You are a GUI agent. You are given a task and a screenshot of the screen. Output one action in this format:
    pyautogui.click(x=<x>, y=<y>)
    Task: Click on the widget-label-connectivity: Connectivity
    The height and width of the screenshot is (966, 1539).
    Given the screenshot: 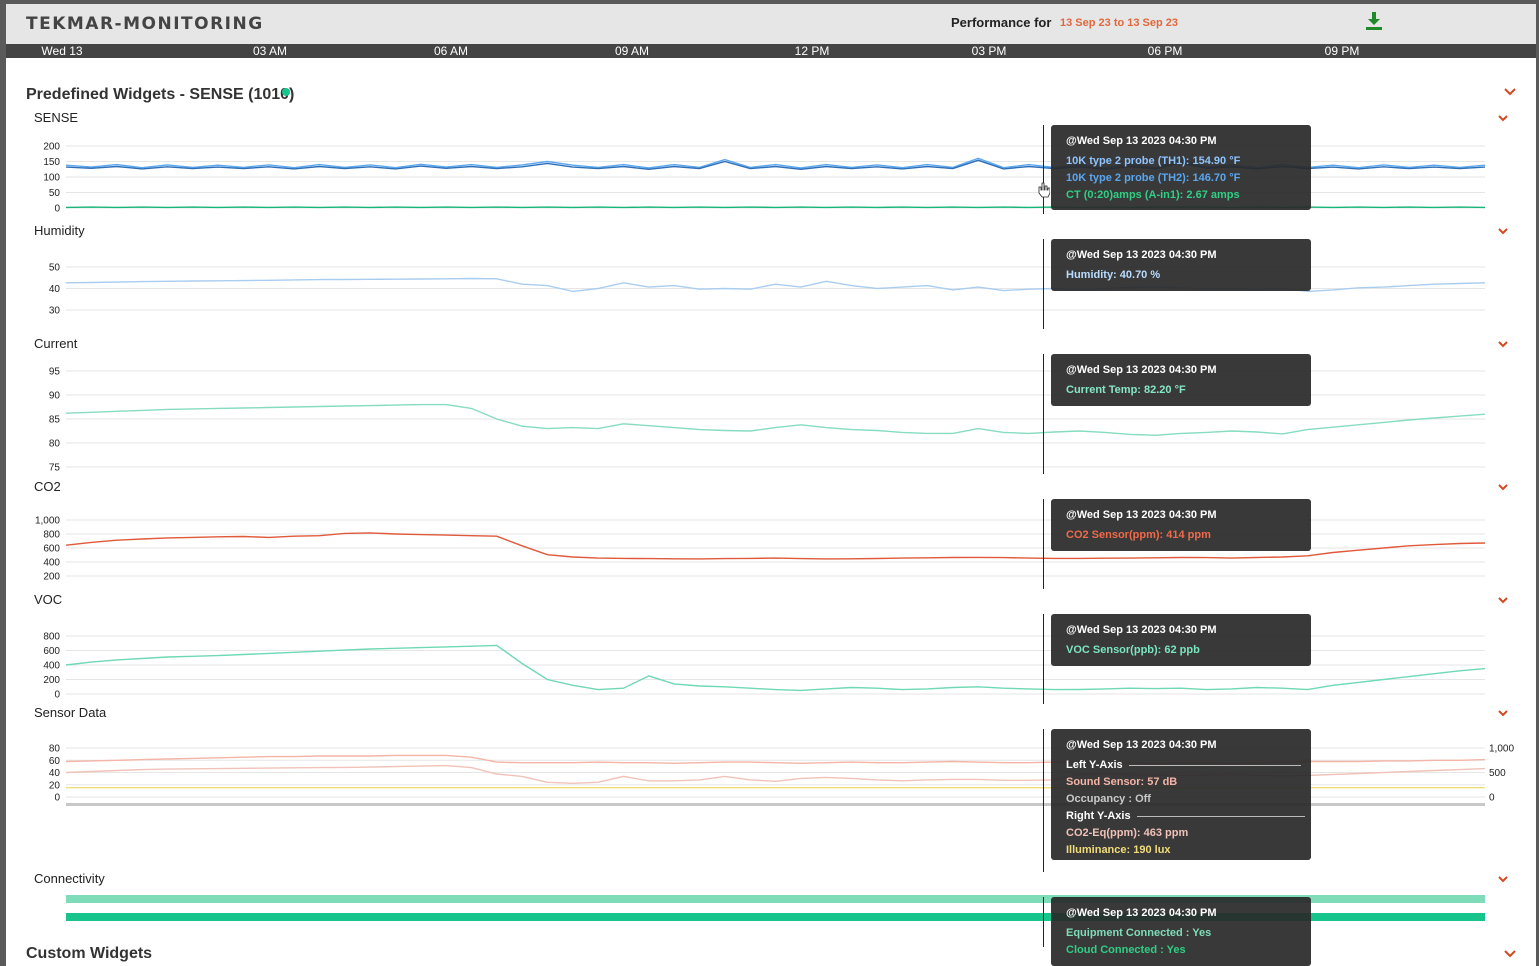 What is the action you would take?
    pyautogui.click(x=69, y=878)
    